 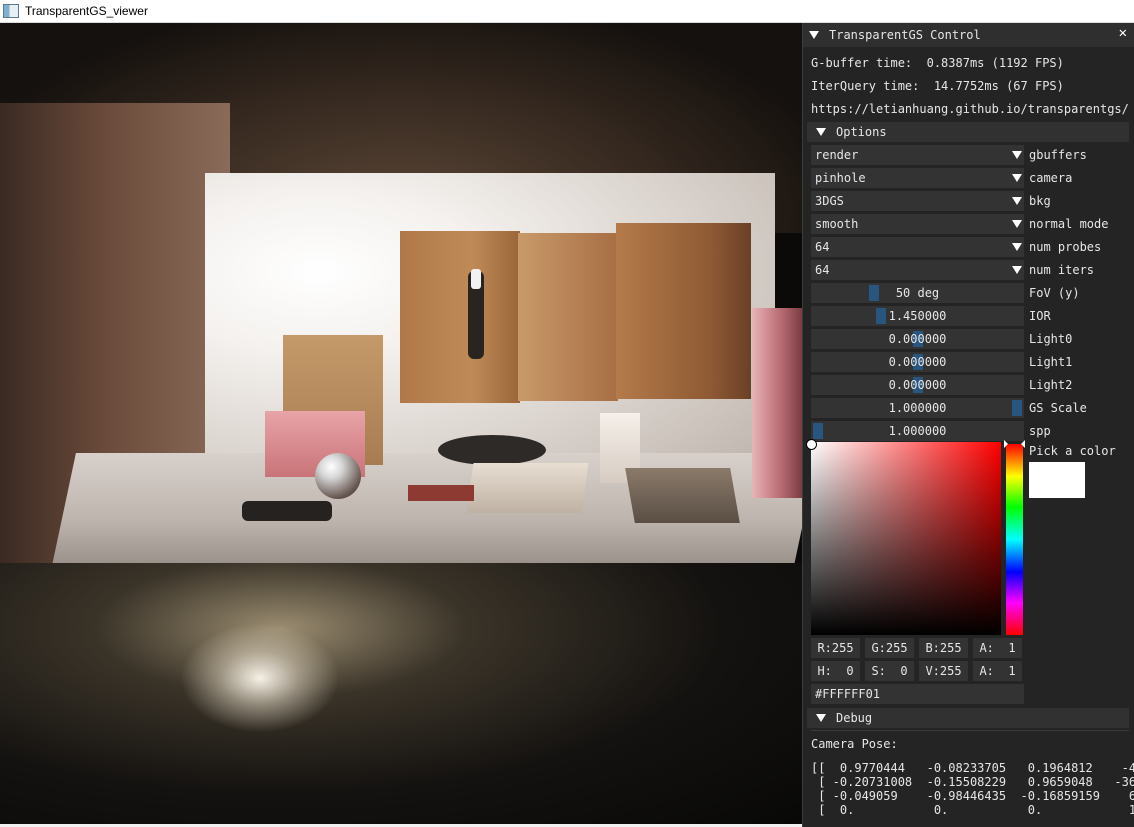 What do you see at coordinates (970, 730) in the screenshot?
I see `separator` at bounding box center [970, 730].